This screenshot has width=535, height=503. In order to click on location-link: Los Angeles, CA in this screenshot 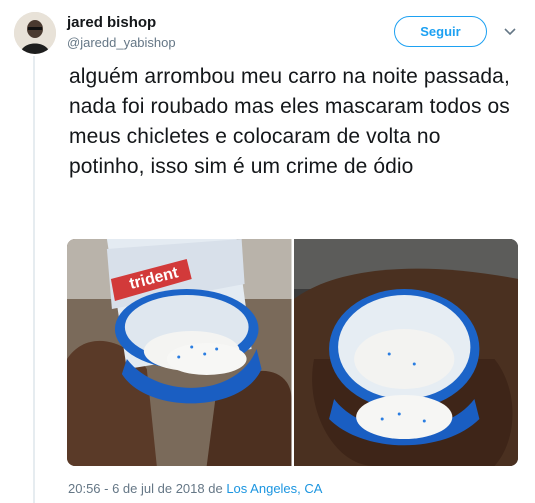, I will do `click(274, 488)`.